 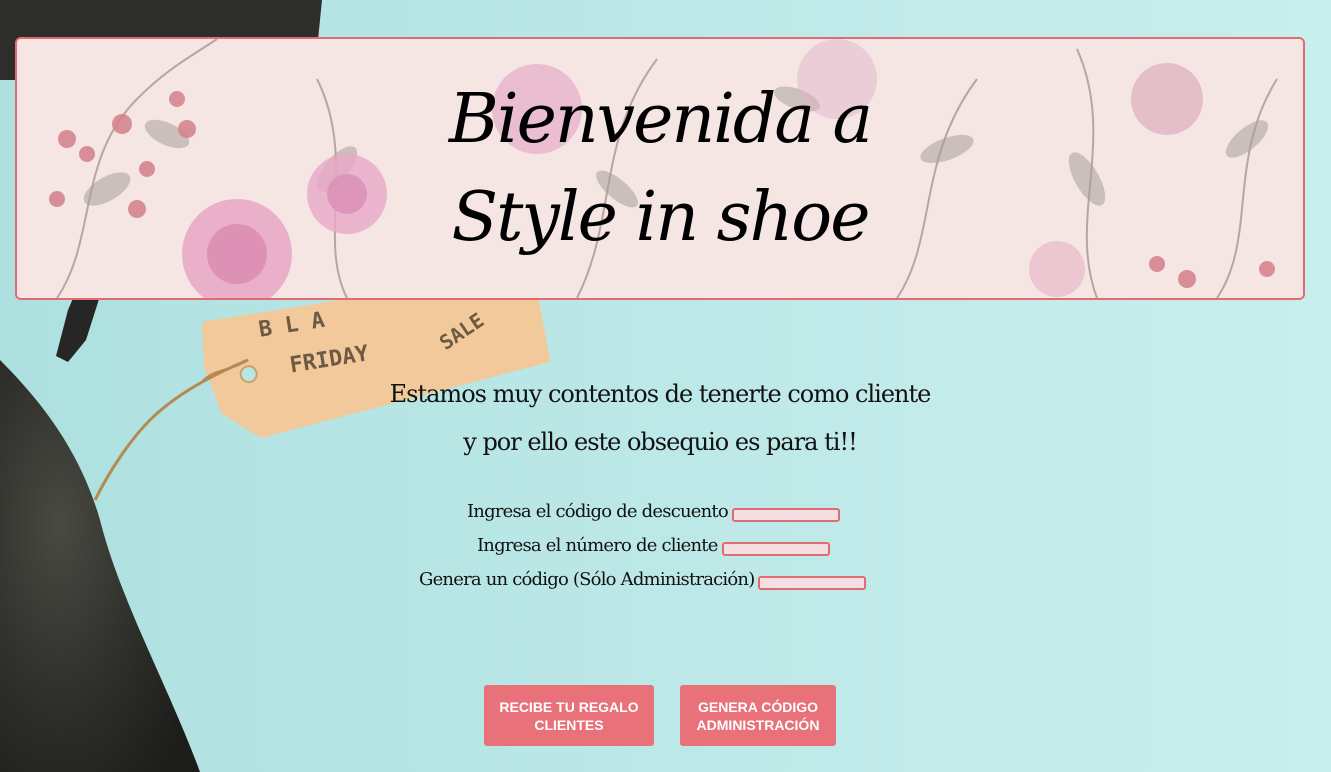 What do you see at coordinates (775, 548) in the screenshot?
I see `customer-number-input` at bounding box center [775, 548].